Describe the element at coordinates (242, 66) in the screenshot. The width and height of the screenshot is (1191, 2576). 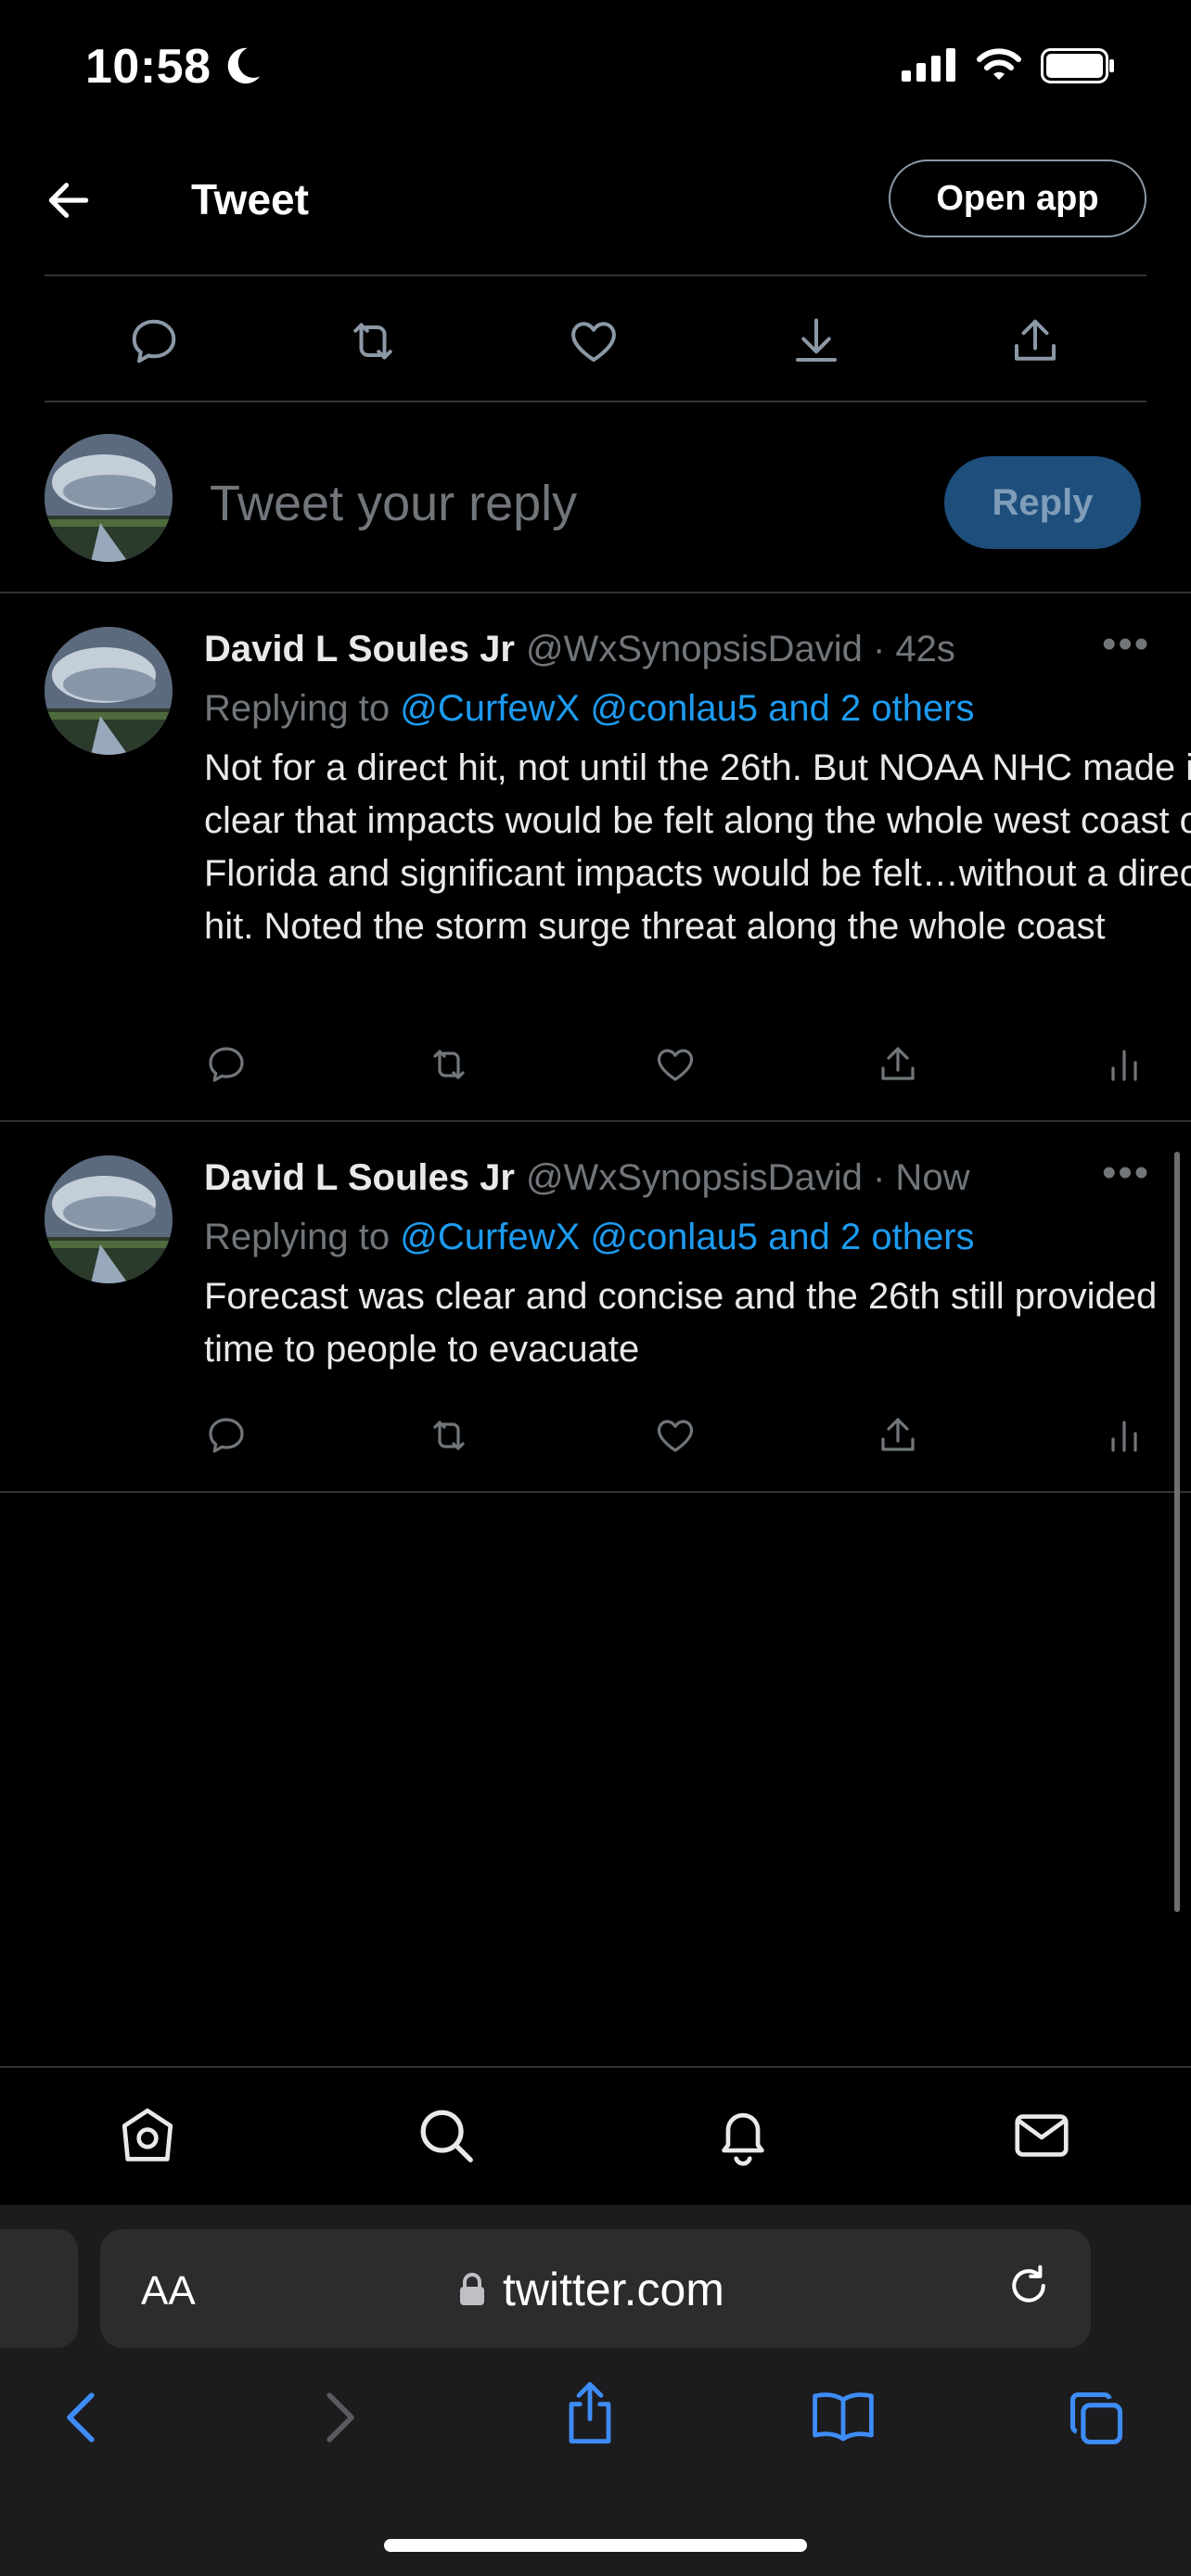
I see `moon-icon` at that location.